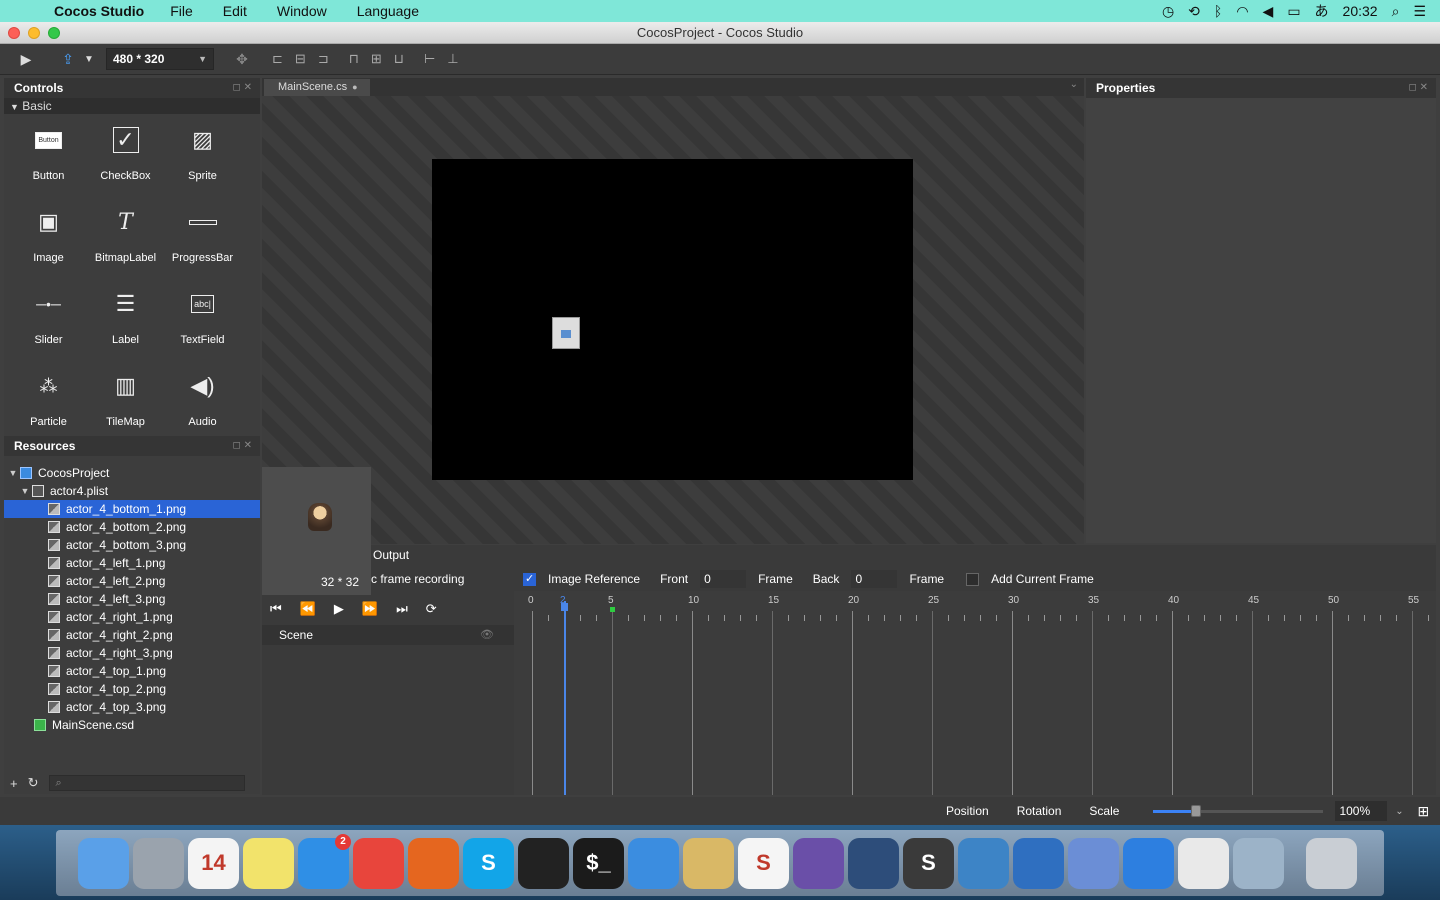 This screenshot has width=1440, height=900. Describe the element at coordinates (34, 33) in the screenshot. I see `minimize-window-button` at that location.